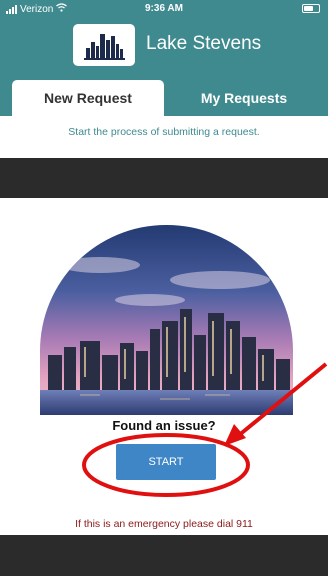 The image size is (328, 576). I want to click on battery-icon, so click(311, 8).